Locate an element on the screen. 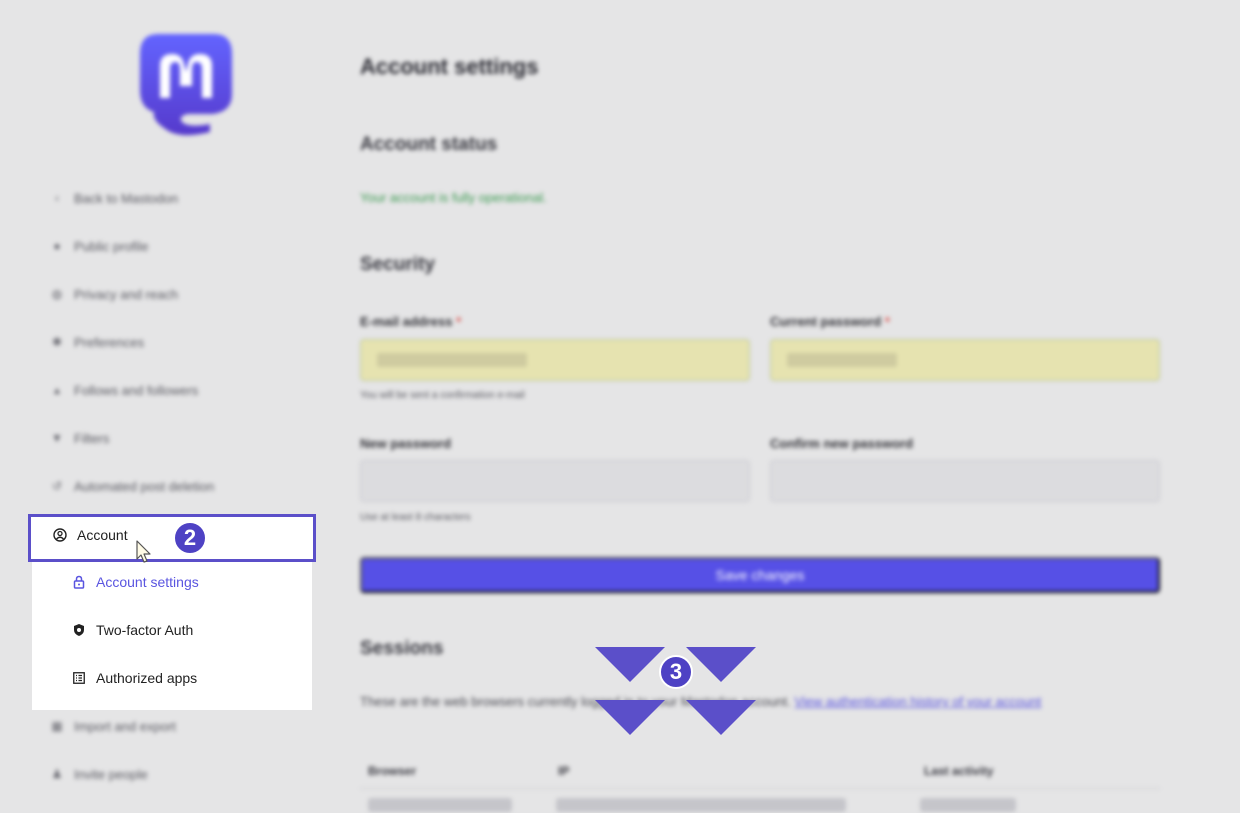  submenu-item-label: Two-factor Auth is located at coordinates (145, 630).